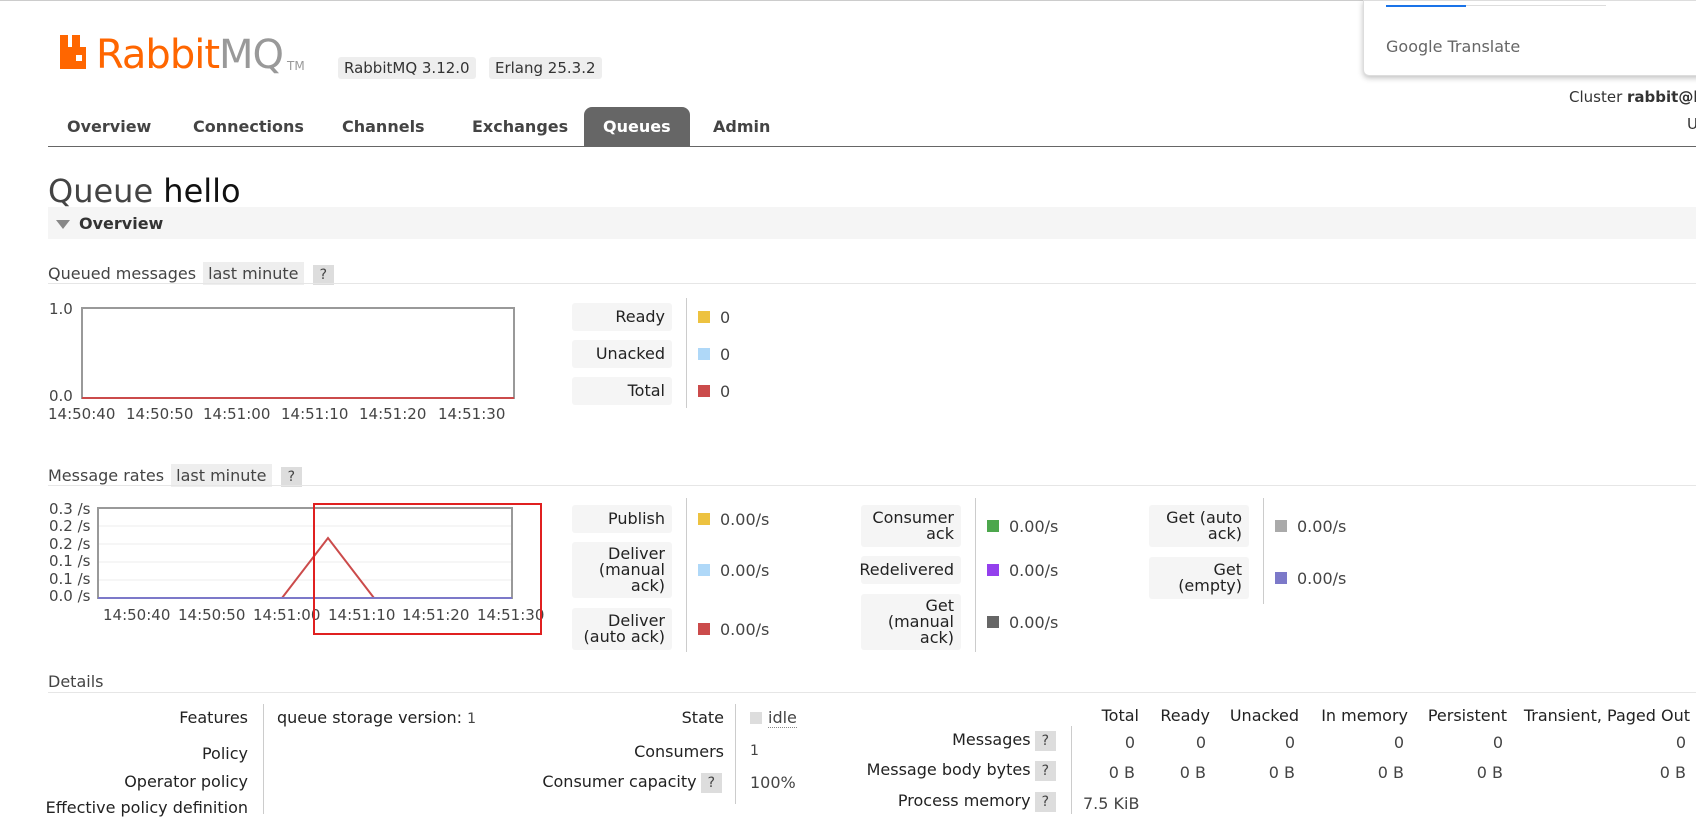 This screenshot has width=1696, height=817. What do you see at coordinates (305, 567) in the screenshot?
I see `series-line-deliver-auto-ack-` at bounding box center [305, 567].